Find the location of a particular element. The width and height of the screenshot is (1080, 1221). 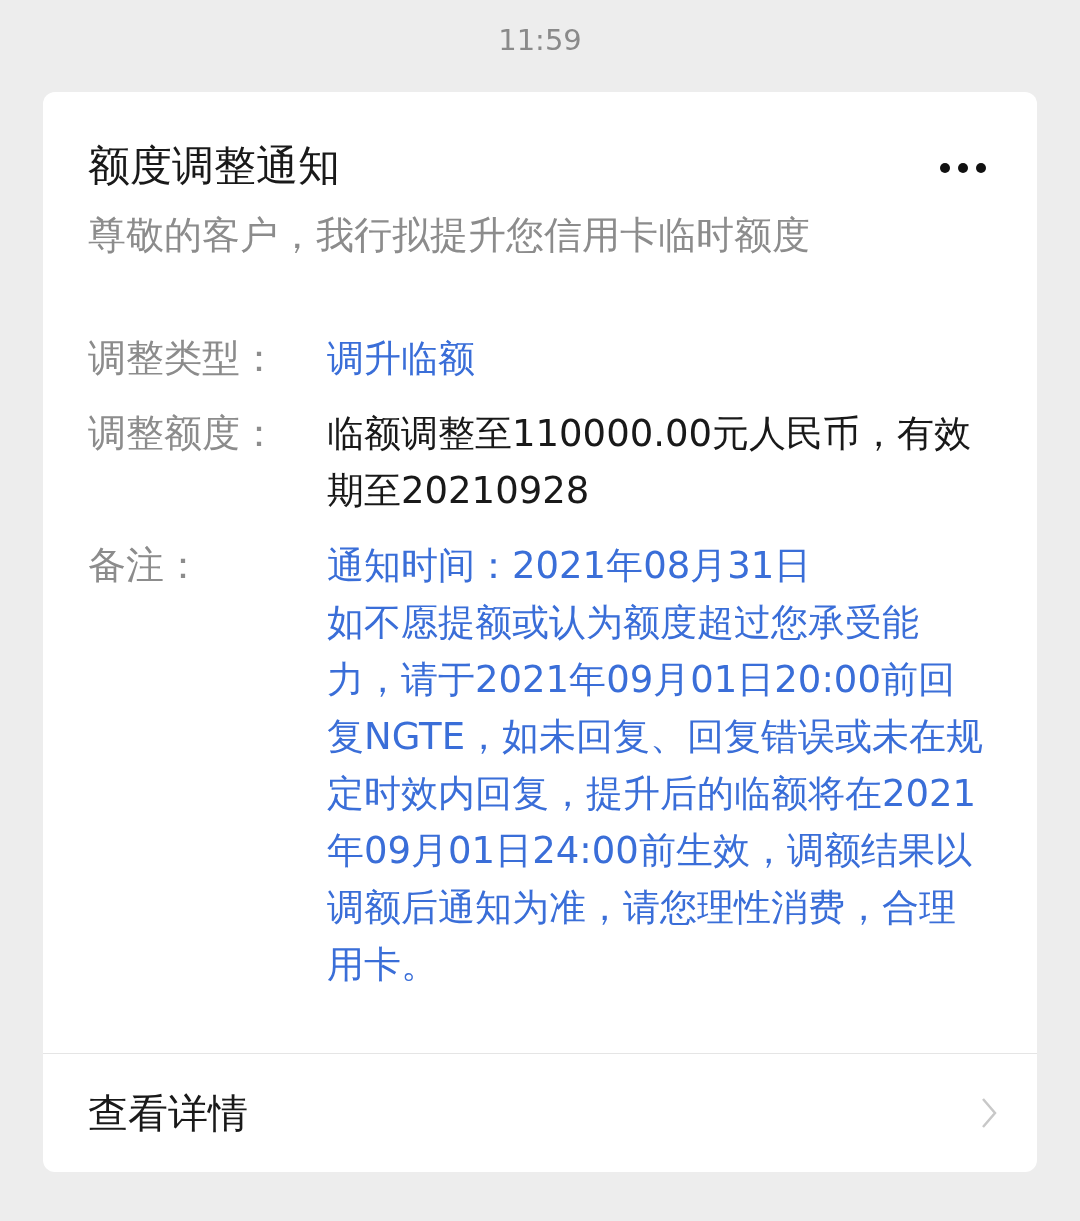

view-details-row: 查看详情 is located at coordinates (540, 1113).